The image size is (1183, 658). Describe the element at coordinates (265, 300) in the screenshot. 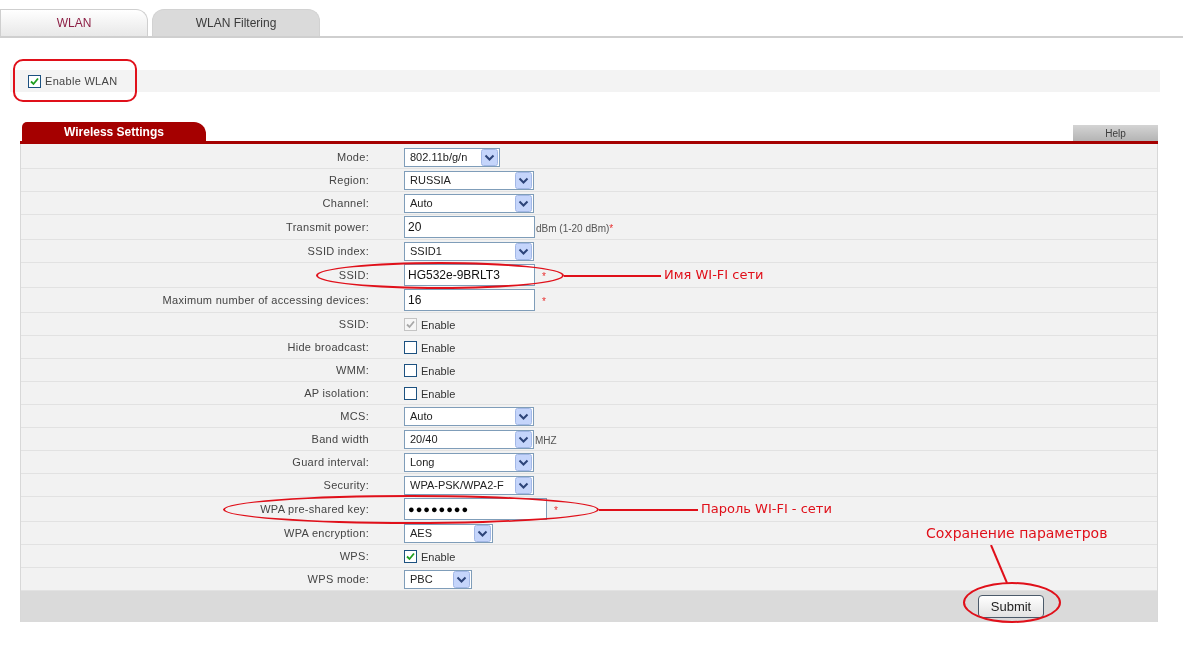

I see `field-label: Maximum number of accessing devices:` at that location.